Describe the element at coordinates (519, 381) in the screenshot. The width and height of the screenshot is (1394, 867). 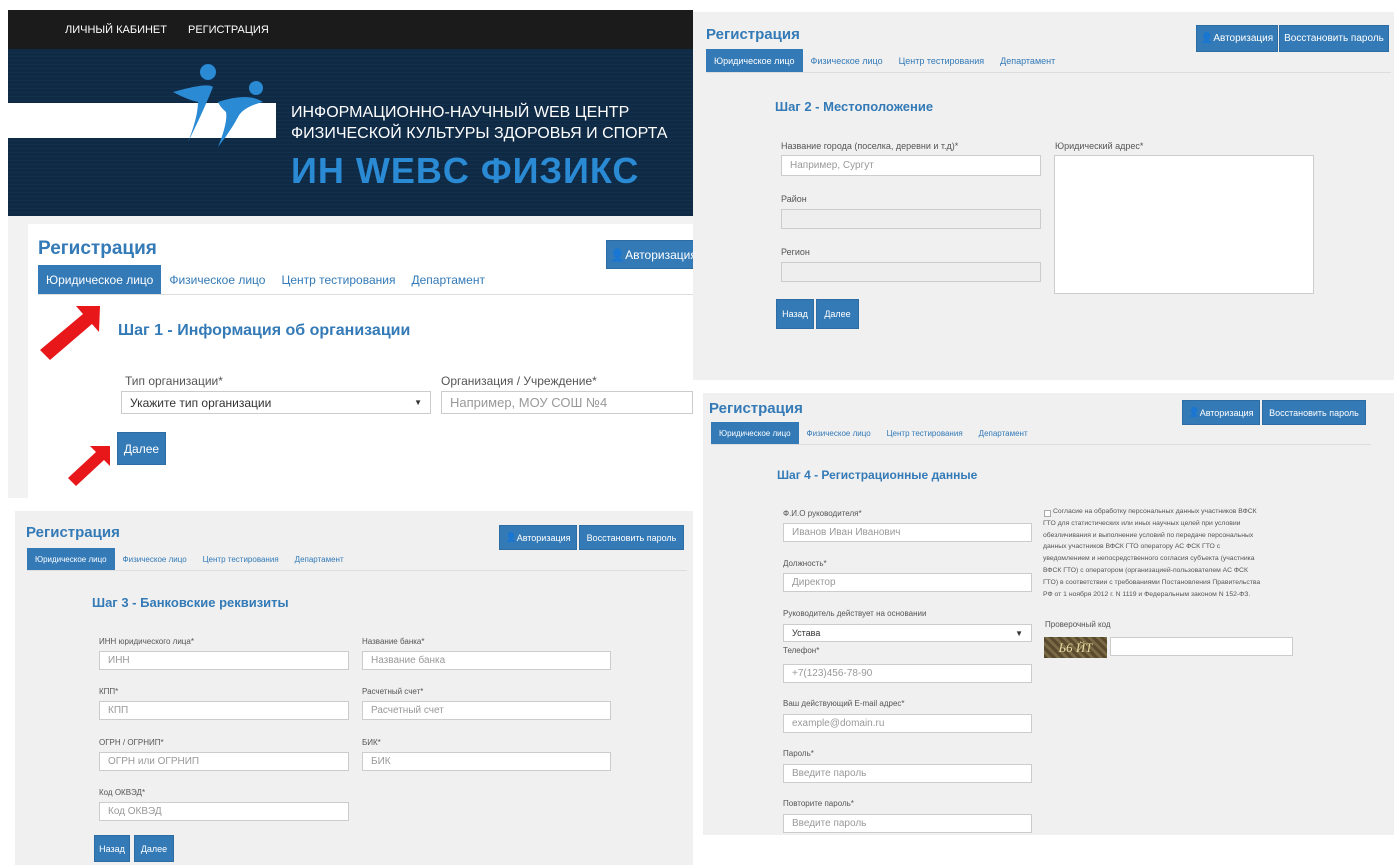
I see `org-label: Организация / Учреждение*` at that location.